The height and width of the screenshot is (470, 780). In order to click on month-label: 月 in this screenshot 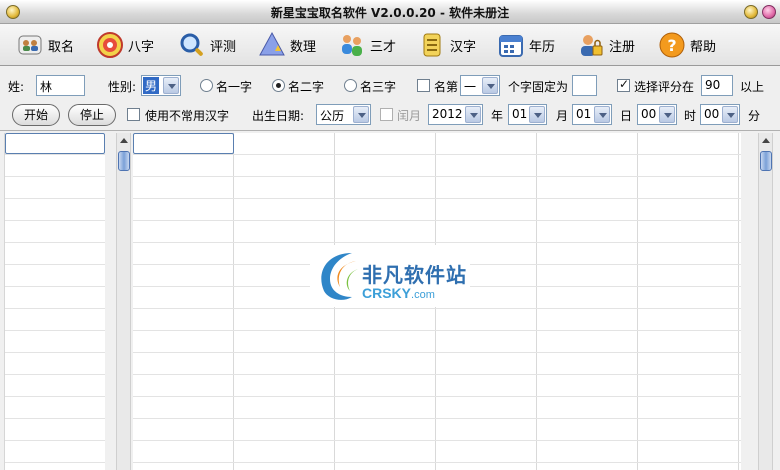, I will do `click(562, 116)`.